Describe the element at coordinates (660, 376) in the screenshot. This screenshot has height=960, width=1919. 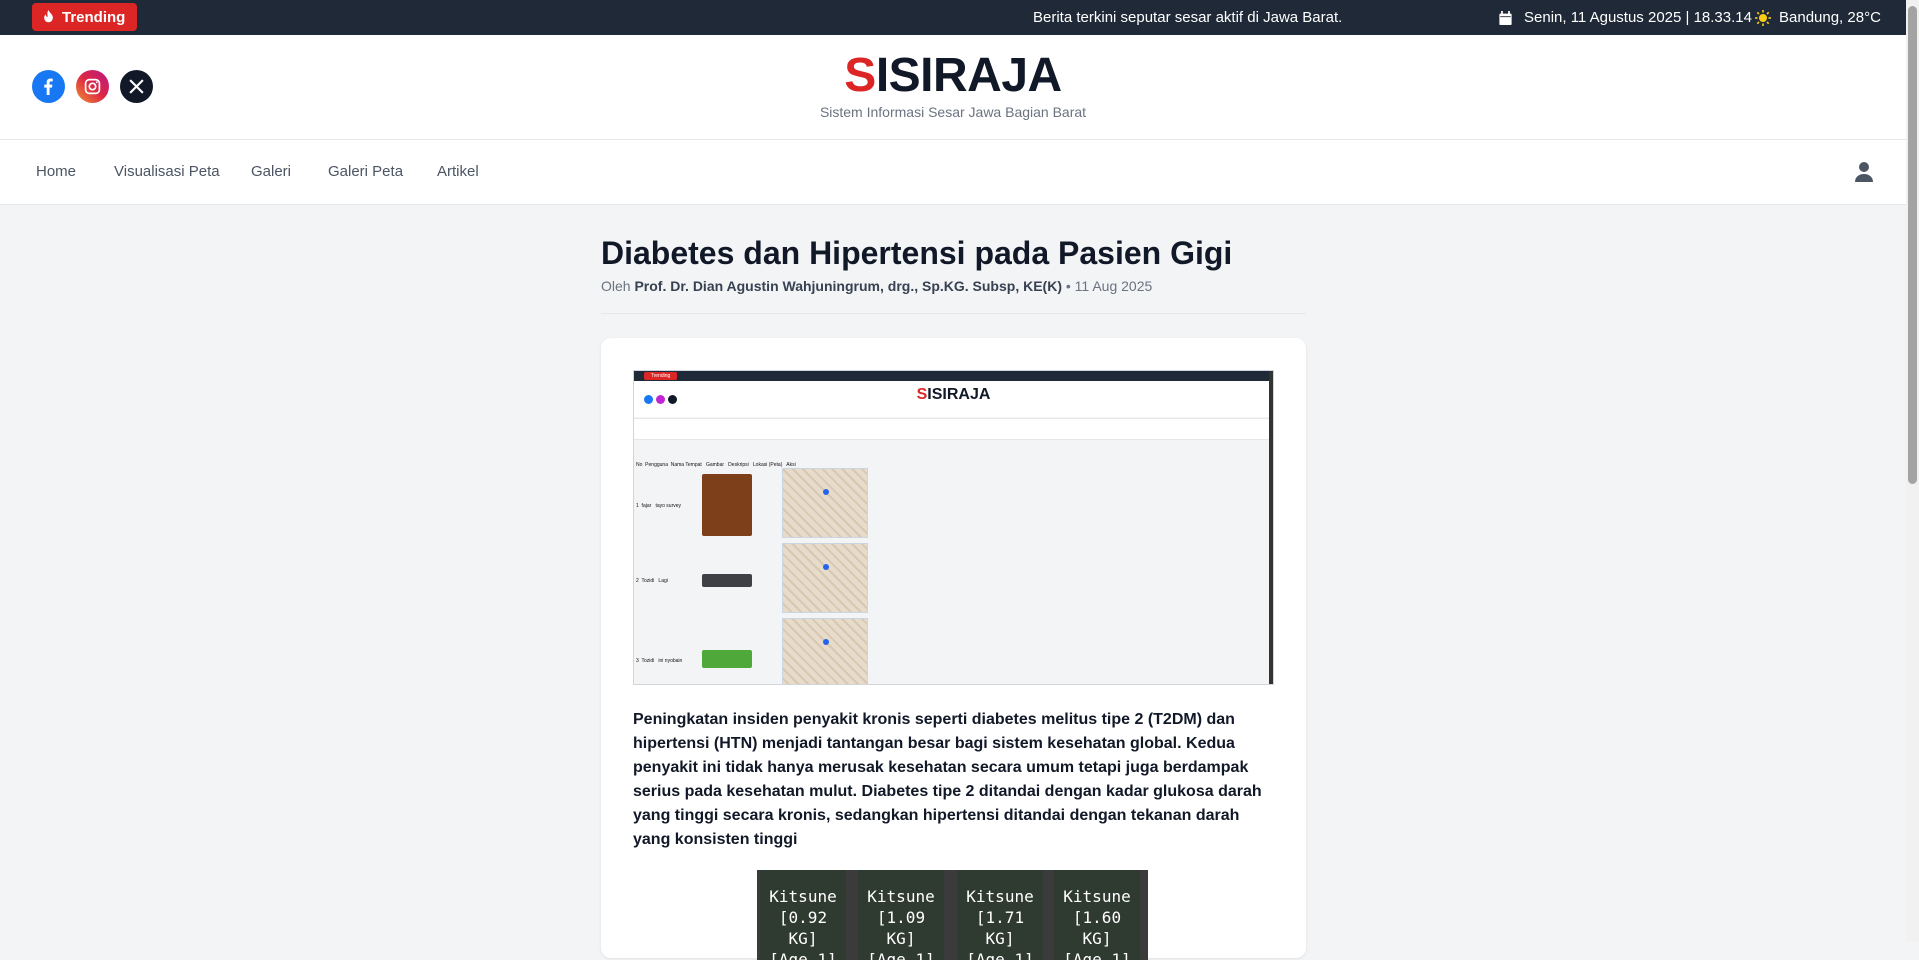
I see `embedded-trending: Trending` at that location.